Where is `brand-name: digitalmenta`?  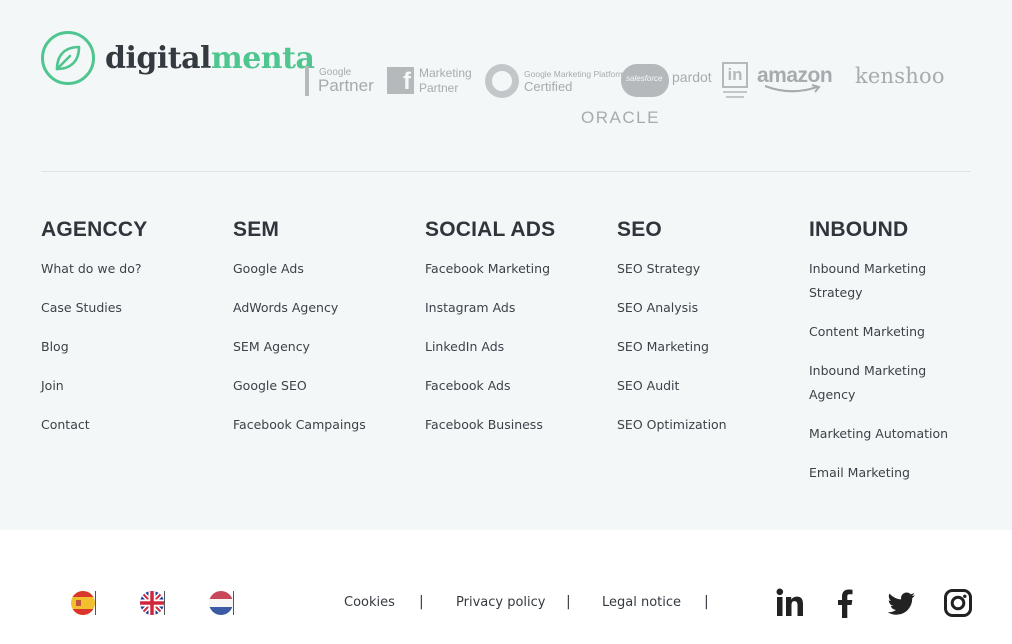
brand-name: digitalmenta is located at coordinates (210, 58).